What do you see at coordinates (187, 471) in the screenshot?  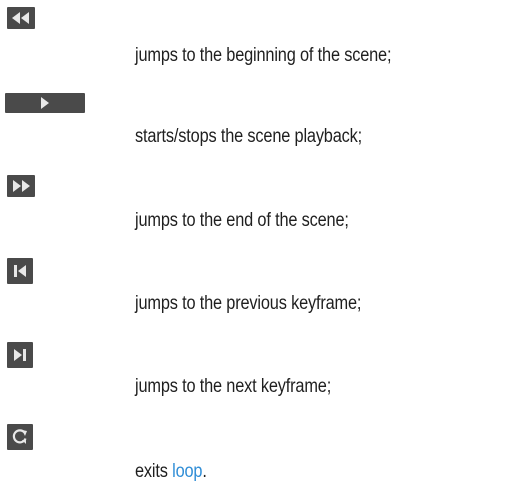 I see `loop-link: loop` at bounding box center [187, 471].